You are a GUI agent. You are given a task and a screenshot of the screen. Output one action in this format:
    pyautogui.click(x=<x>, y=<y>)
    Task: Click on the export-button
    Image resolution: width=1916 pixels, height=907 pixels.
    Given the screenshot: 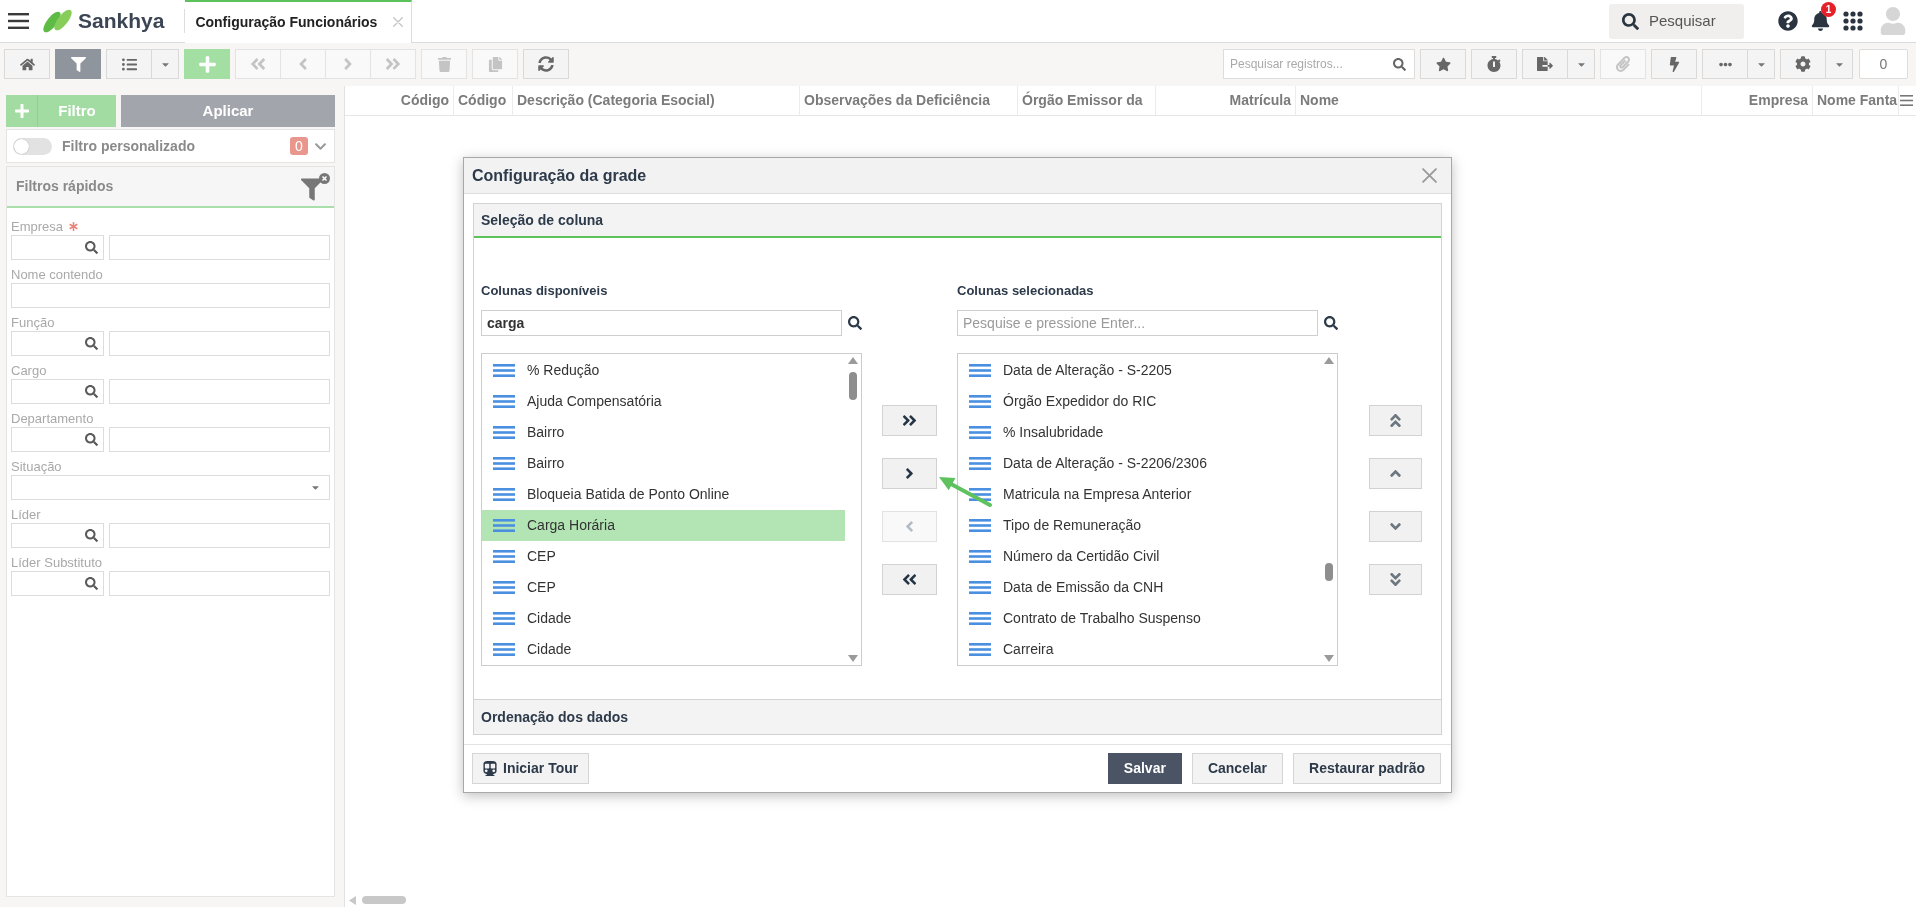 What is the action you would take?
    pyautogui.click(x=1545, y=64)
    